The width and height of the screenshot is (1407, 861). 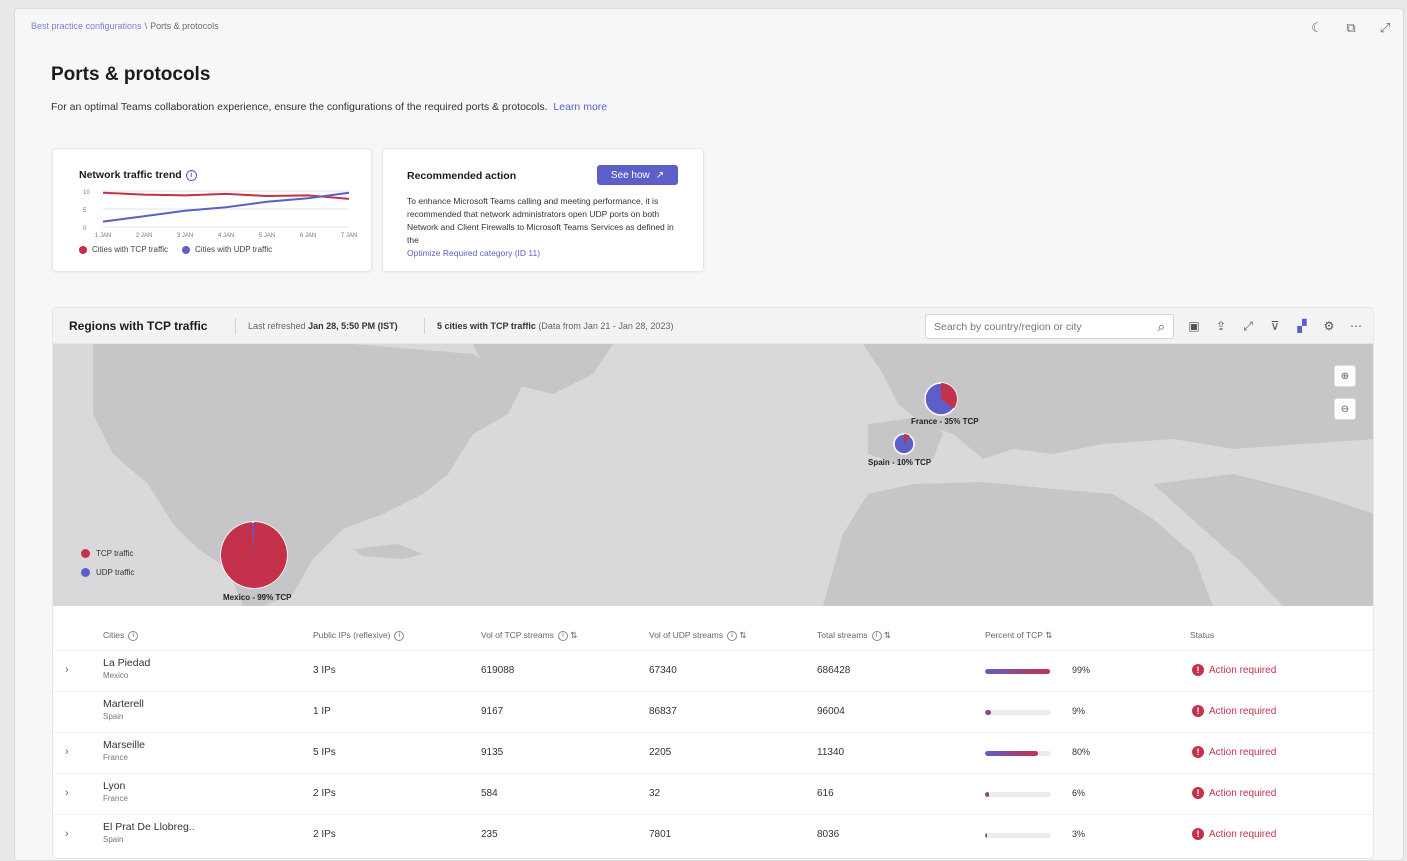 What do you see at coordinates (123, 249) in the screenshot?
I see `legend-item-tcp: Cities with TCP traffic` at bounding box center [123, 249].